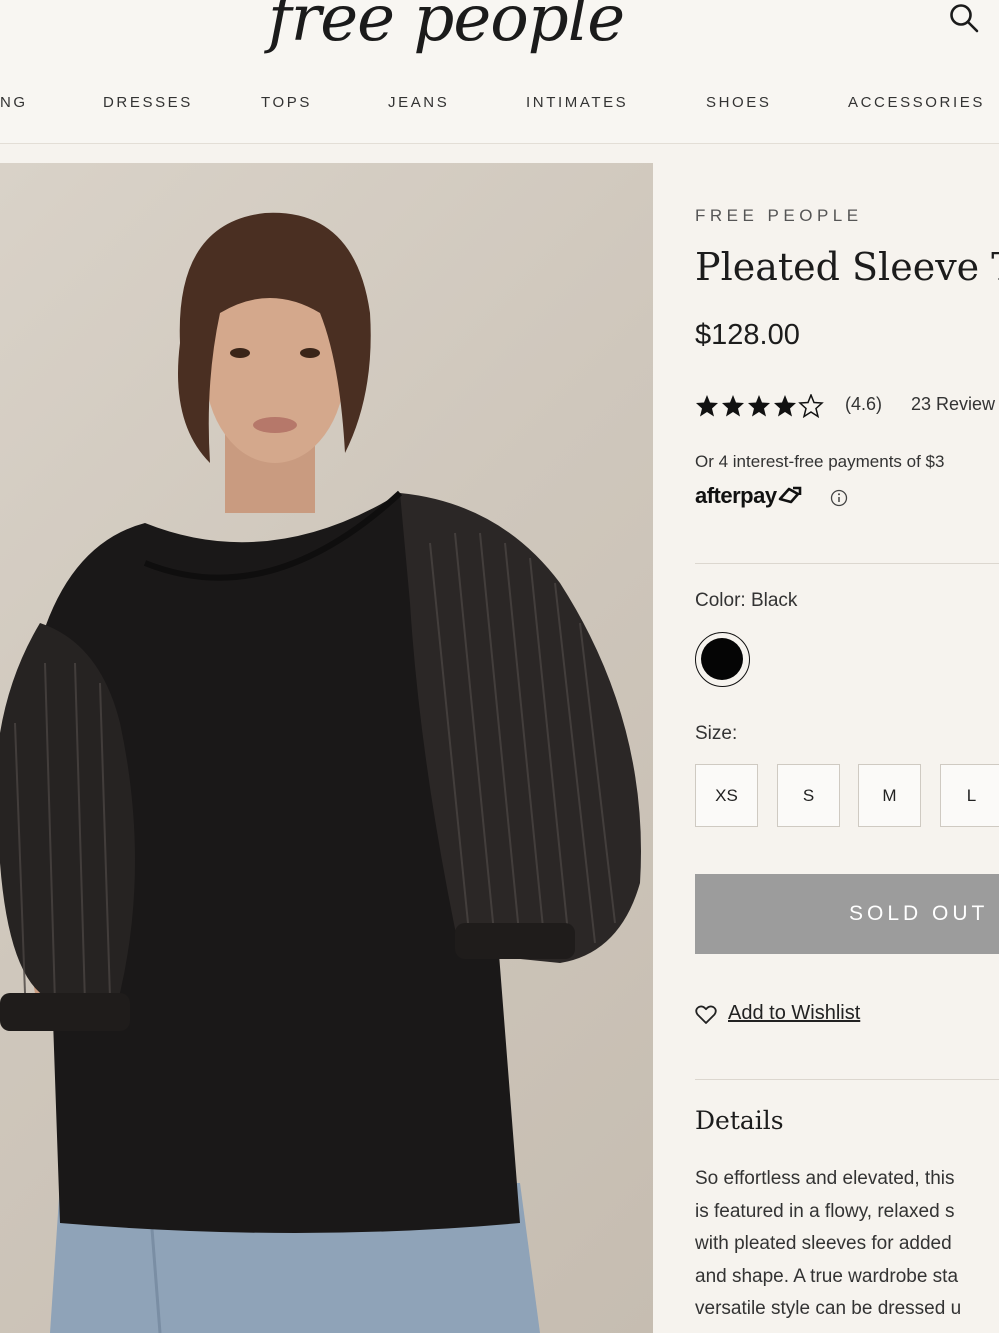 This screenshot has height=1333, width=999. I want to click on nav-item-tops: TOPS, so click(286, 102).